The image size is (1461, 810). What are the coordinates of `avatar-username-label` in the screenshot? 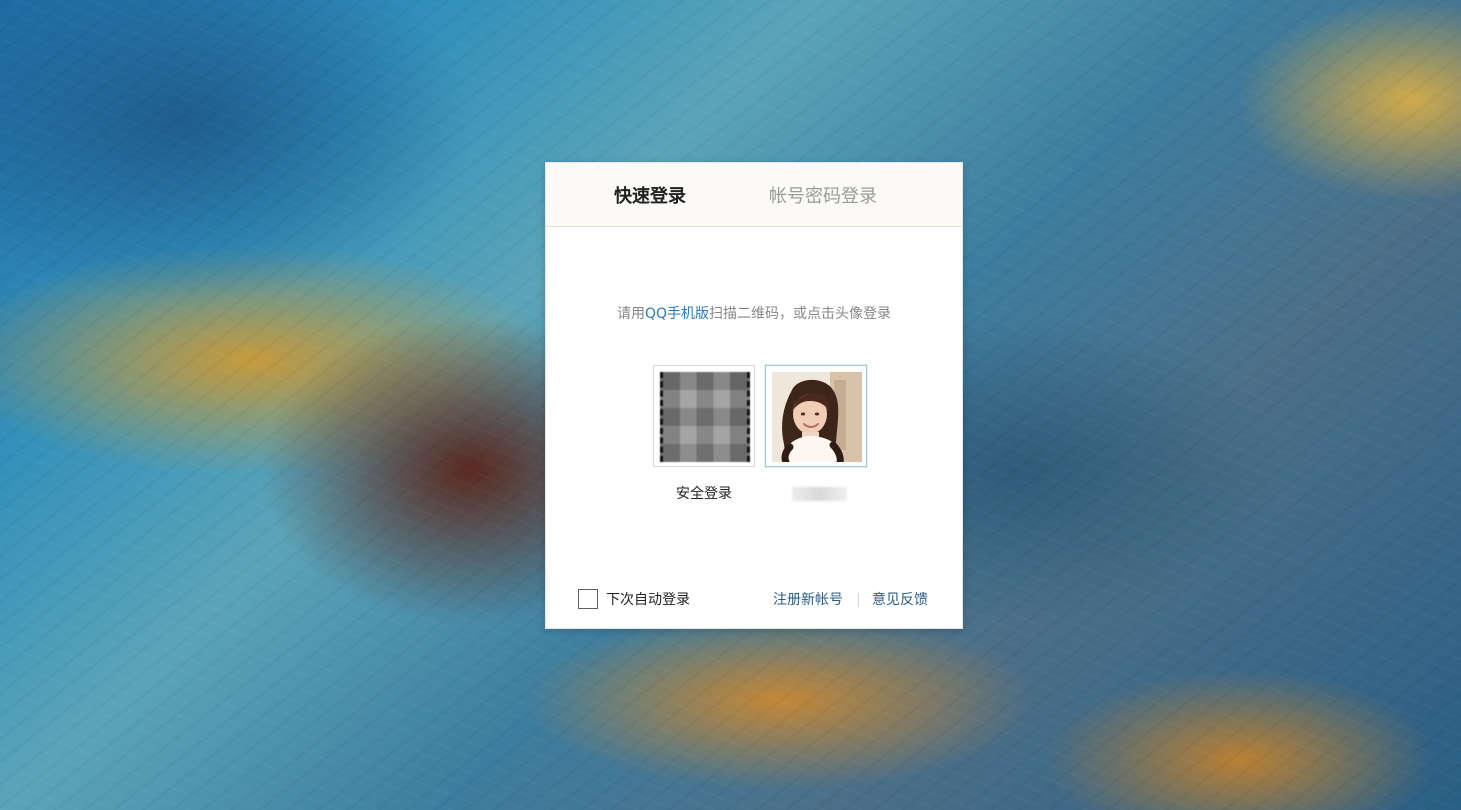 It's located at (819, 494).